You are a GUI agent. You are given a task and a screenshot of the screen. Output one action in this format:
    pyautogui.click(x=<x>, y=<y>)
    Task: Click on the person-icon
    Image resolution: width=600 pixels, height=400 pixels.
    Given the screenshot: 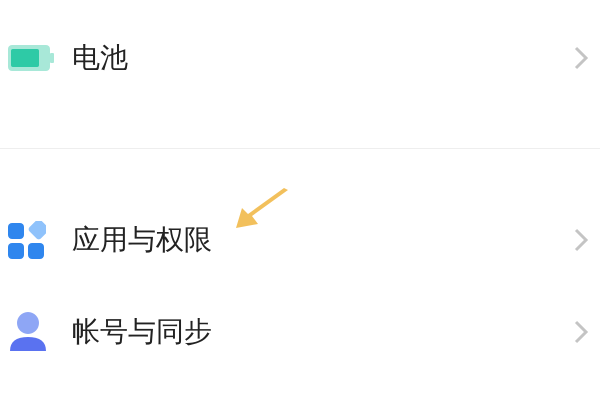 What is the action you would take?
    pyautogui.click(x=28, y=332)
    